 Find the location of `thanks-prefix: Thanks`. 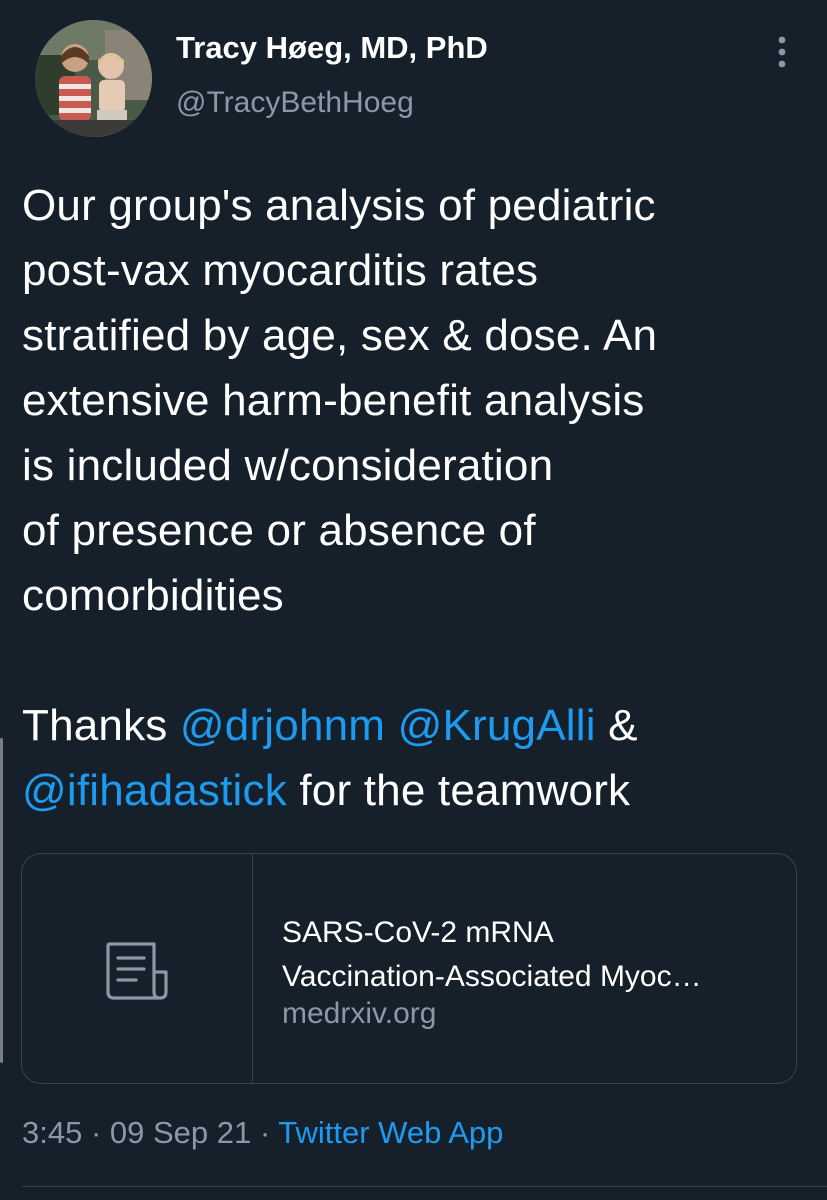

thanks-prefix: Thanks is located at coordinates (101, 725).